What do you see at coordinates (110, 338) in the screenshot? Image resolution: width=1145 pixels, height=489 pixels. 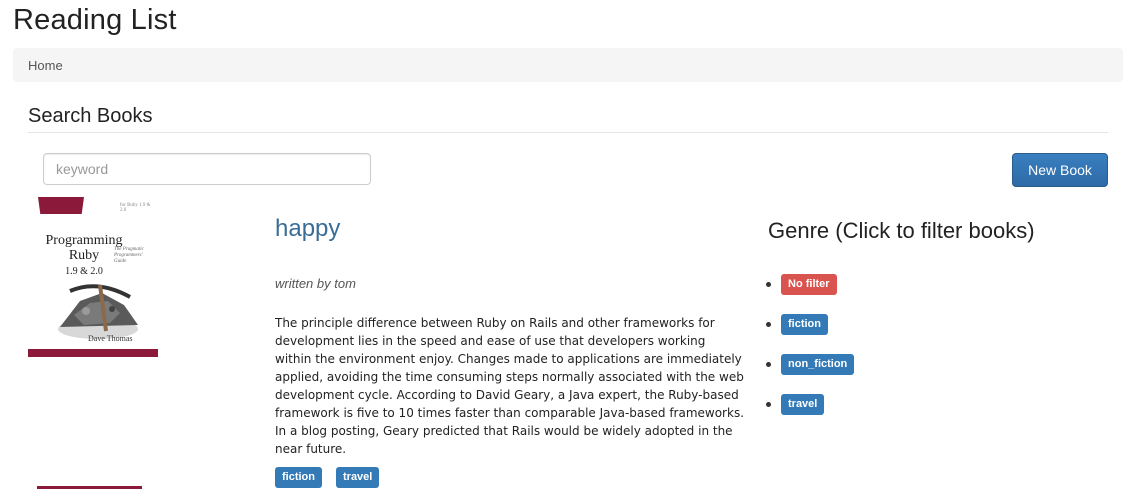 I see `cover-author: Dave Thomas` at bounding box center [110, 338].